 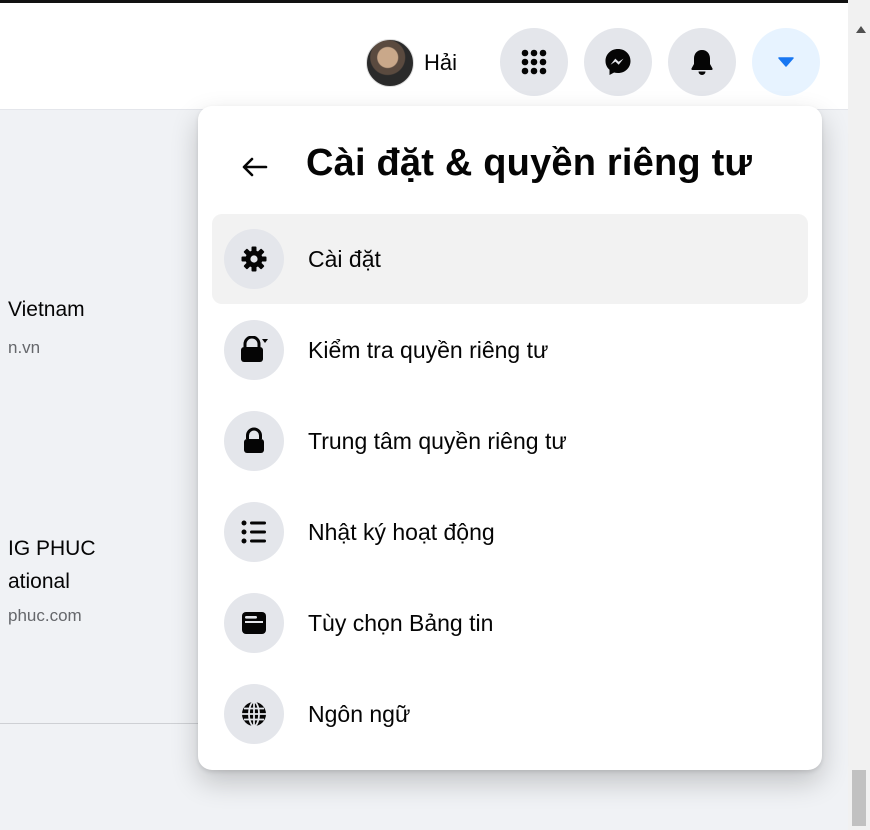 What do you see at coordinates (39, 582) in the screenshot?
I see `feed-item-title-line2: ational` at bounding box center [39, 582].